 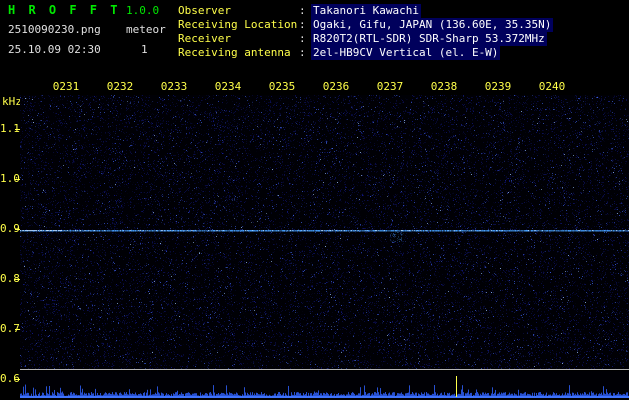 I want to click on time-label-0240: 0240, so click(x=552, y=86).